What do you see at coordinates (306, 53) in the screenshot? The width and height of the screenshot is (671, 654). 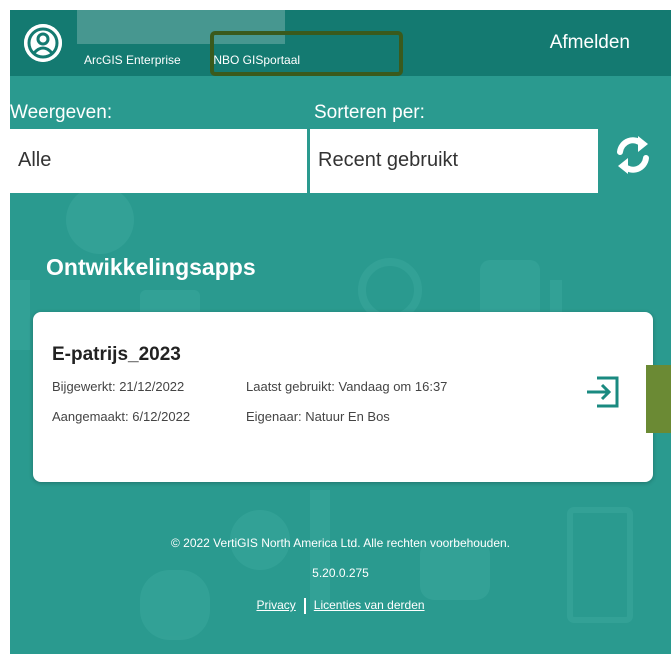 I see `portal-highlight-box` at bounding box center [306, 53].